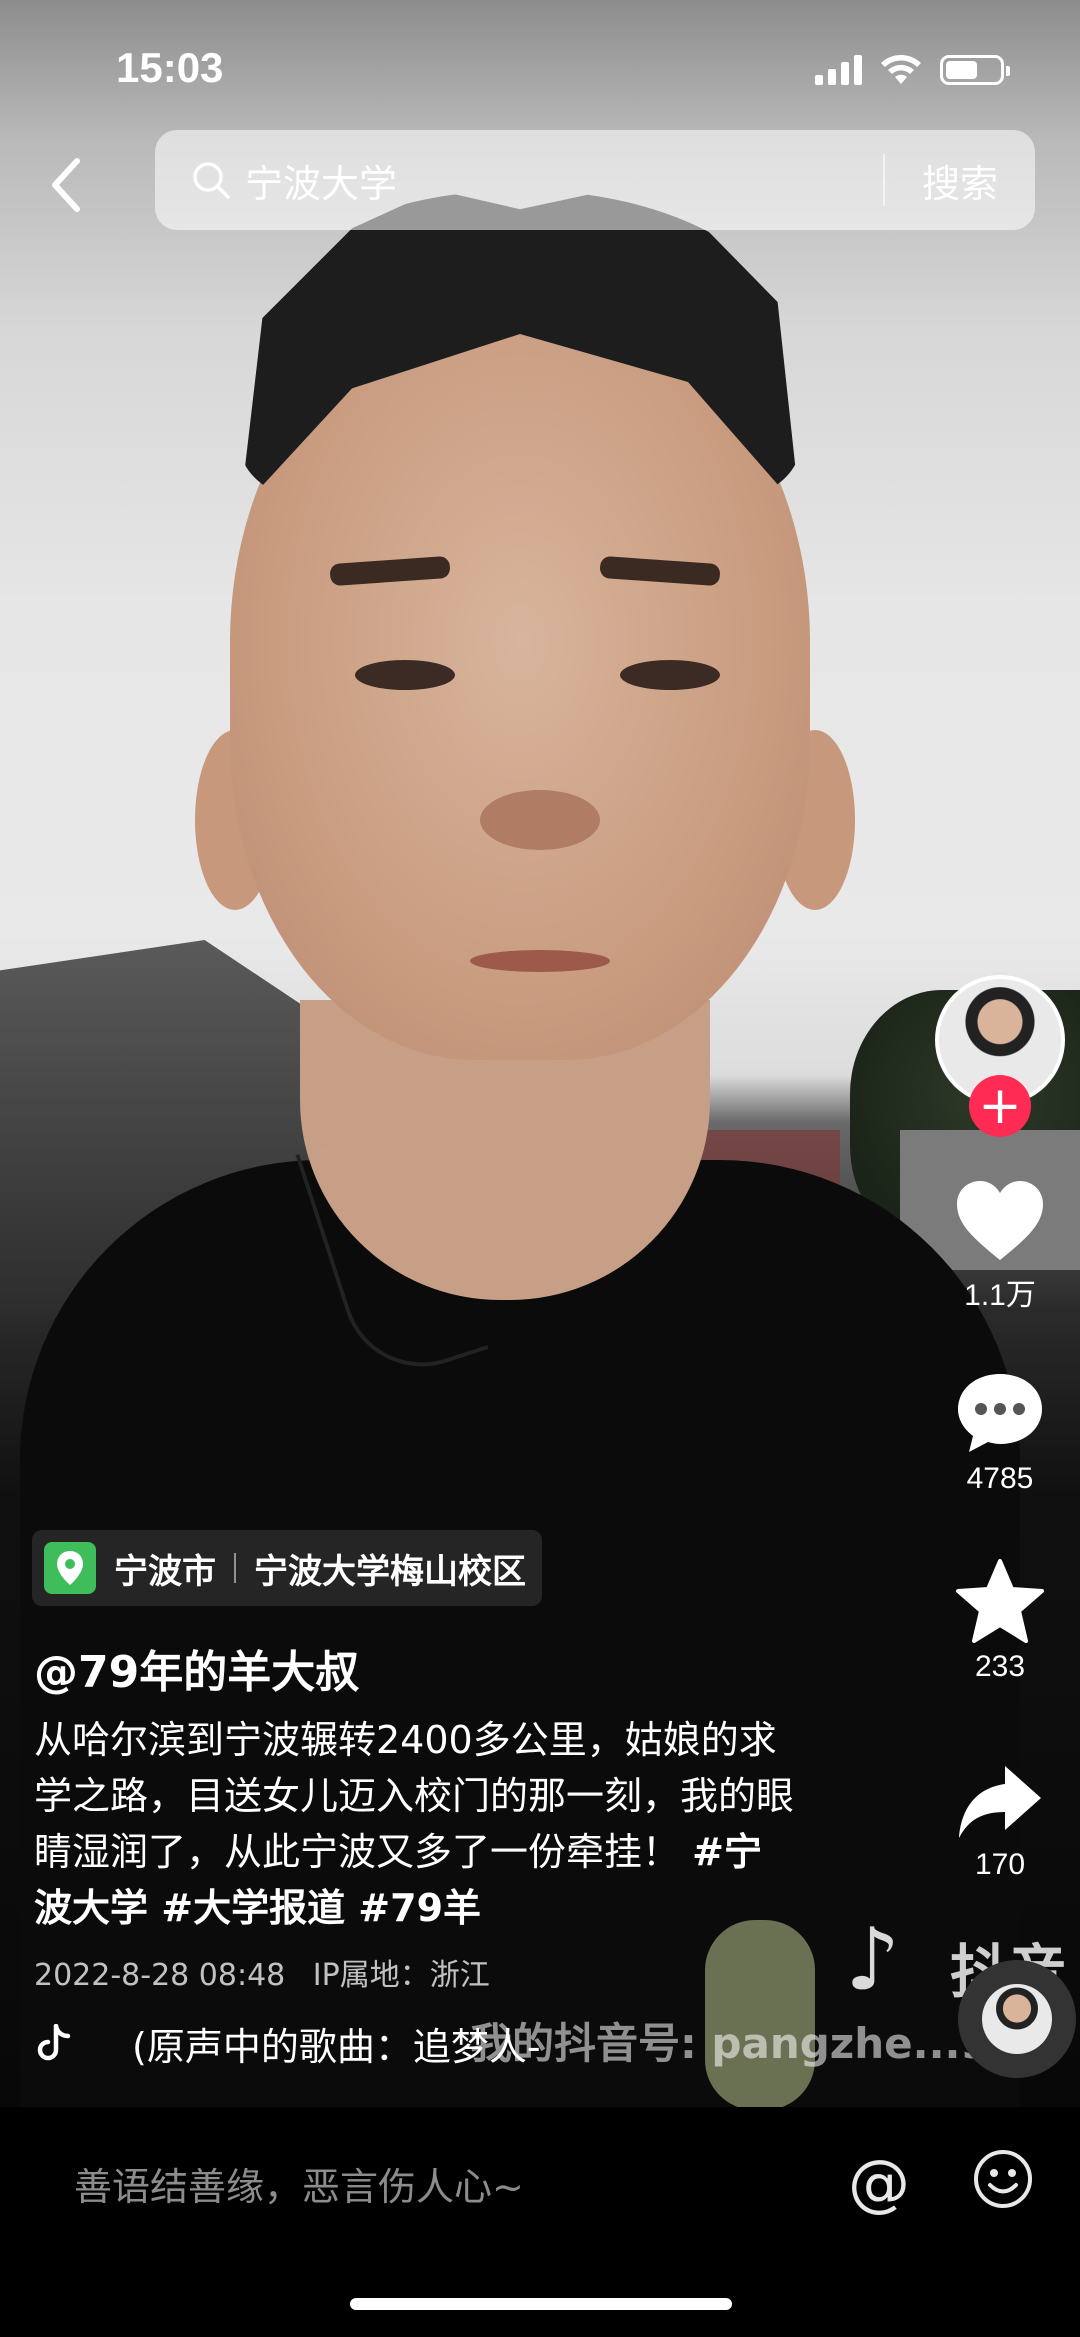 The image size is (1080, 2337). Describe the element at coordinates (901, 69) in the screenshot. I see `wifi-icon` at that location.